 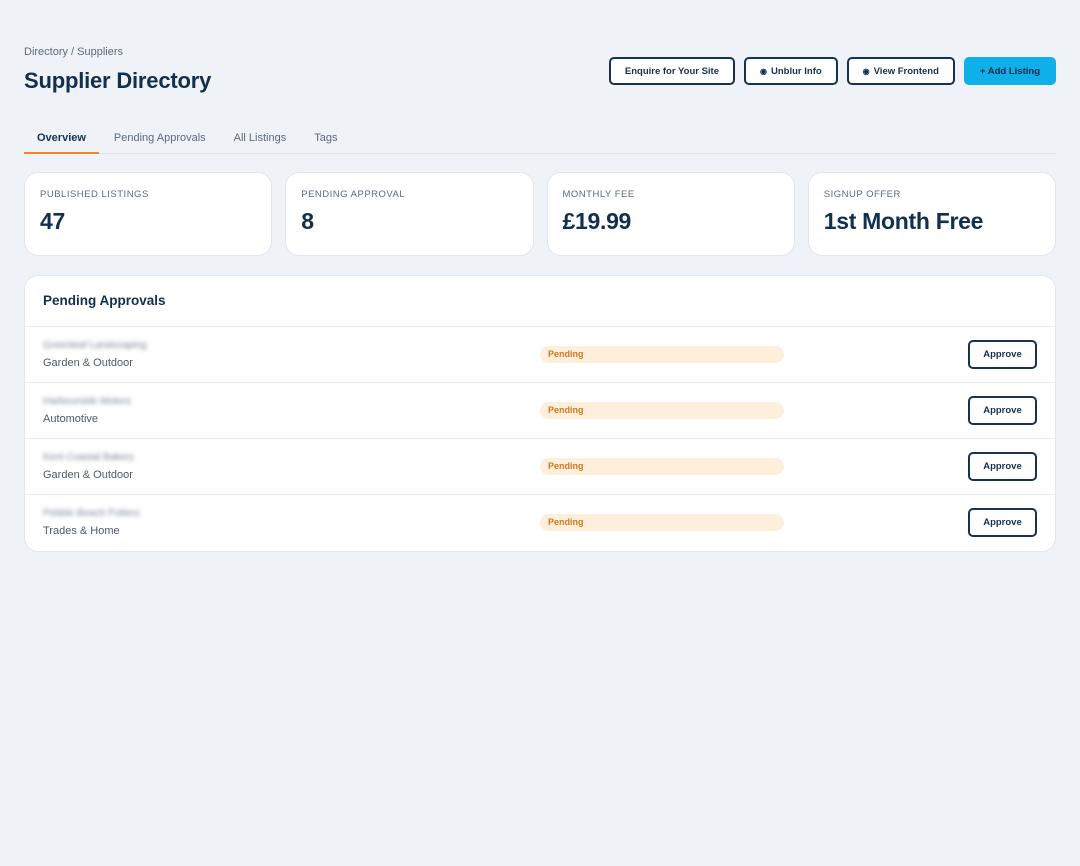 What do you see at coordinates (670, 214) in the screenshot?
I see `stat-card-monthly-fee: MONTHLY FEE £19.99` at bounding box center [670, 214].